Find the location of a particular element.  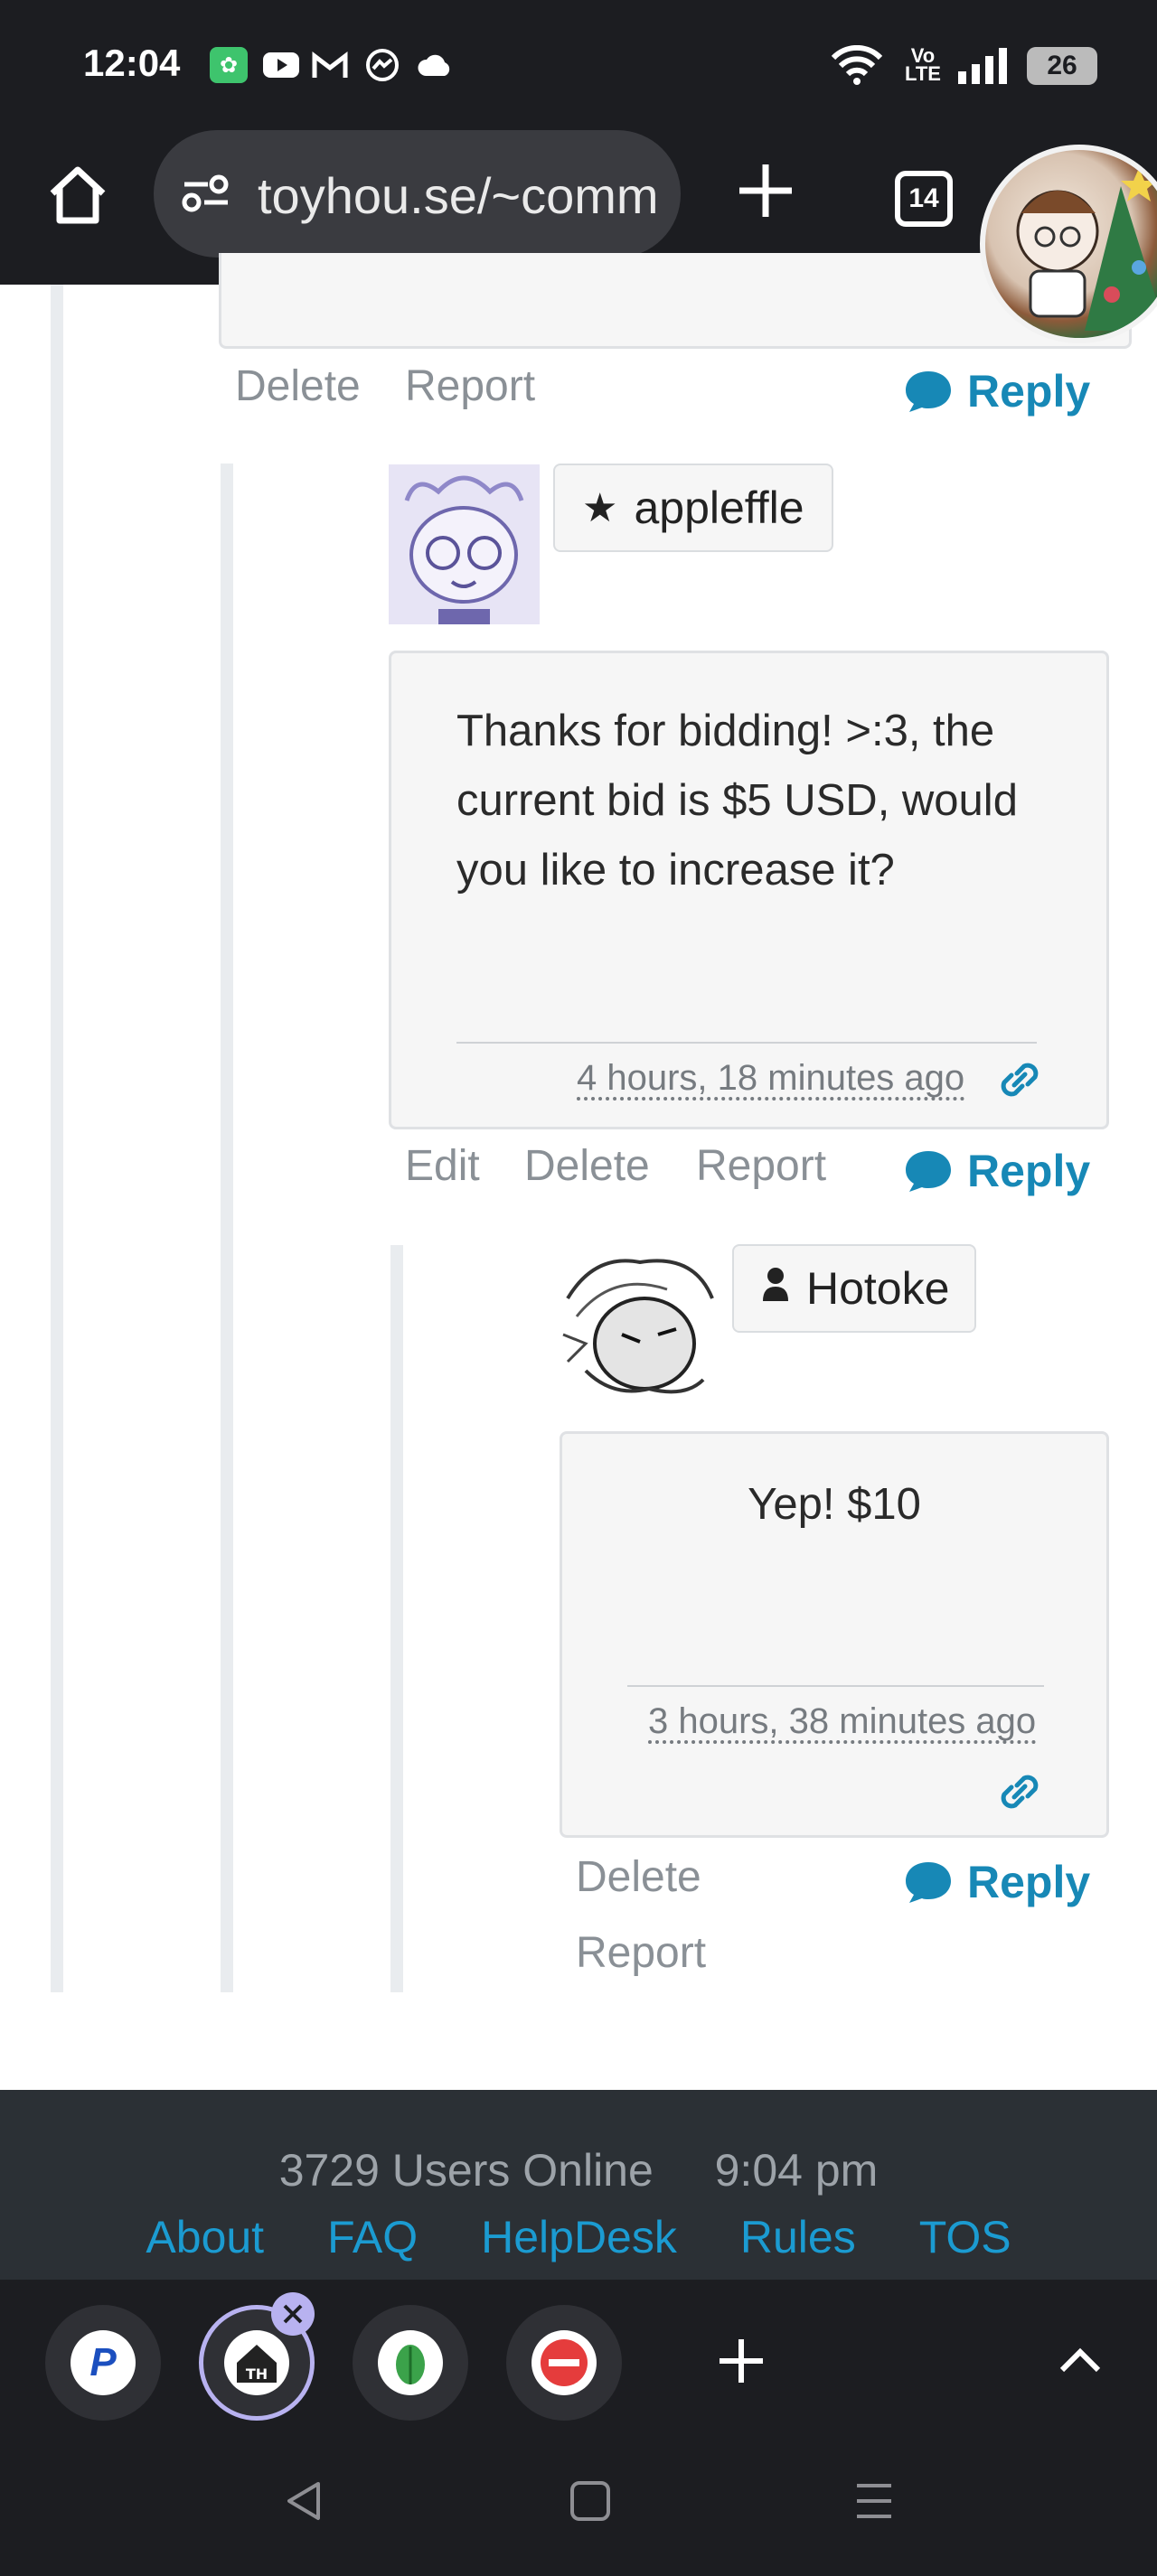

chevron-up-icon is located at coordinates (1080, 2360).